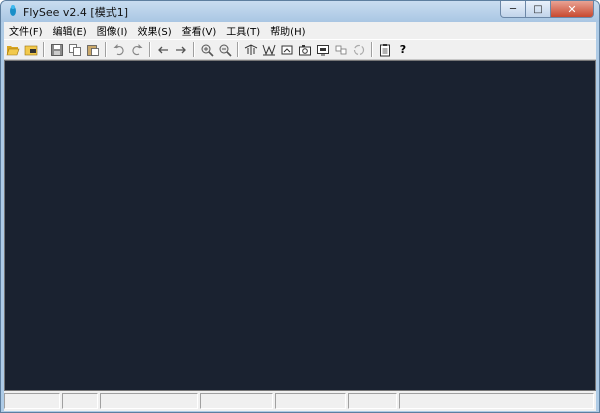 The height and width of the screenshot is (413, 600). I want to click on arrow-right-icon, so click(181, 49).